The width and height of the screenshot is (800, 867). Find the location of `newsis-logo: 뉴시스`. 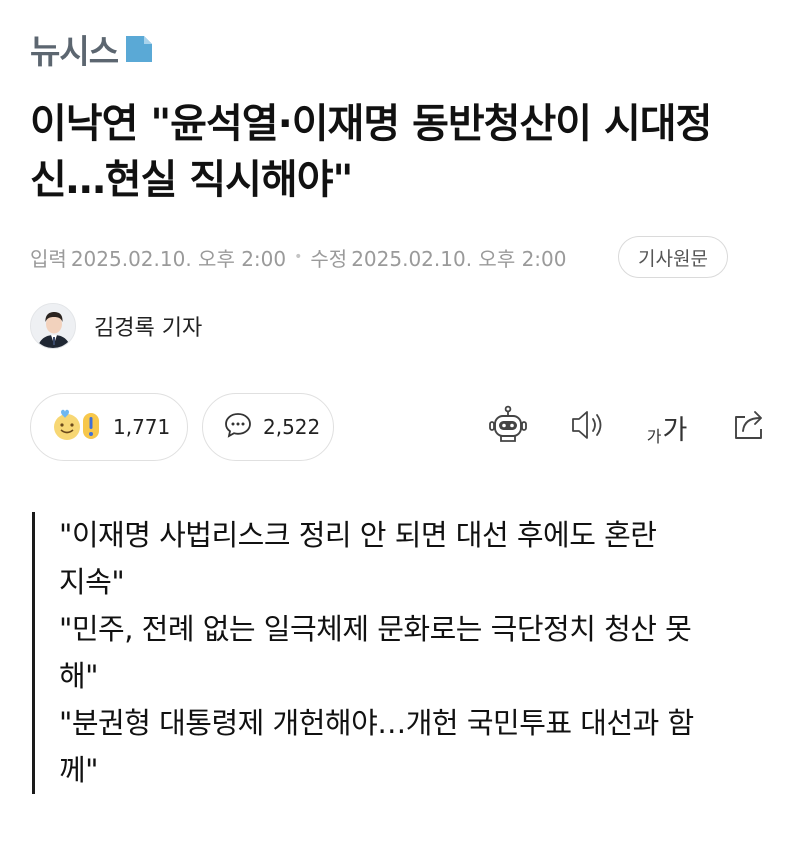

newsis-logo: 뉴시스 is located at coordinates (92, 49).